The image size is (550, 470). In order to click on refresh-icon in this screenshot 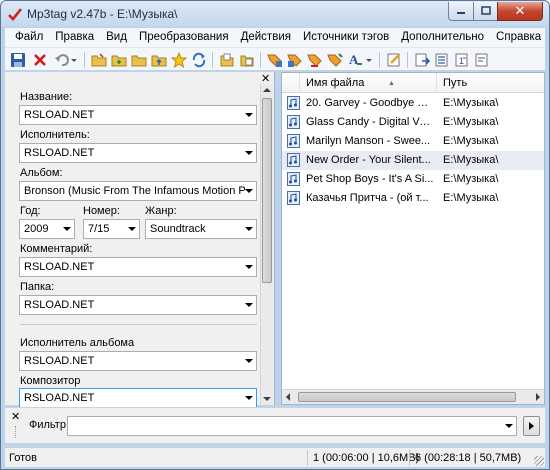, I will do `click(199, 60)`.